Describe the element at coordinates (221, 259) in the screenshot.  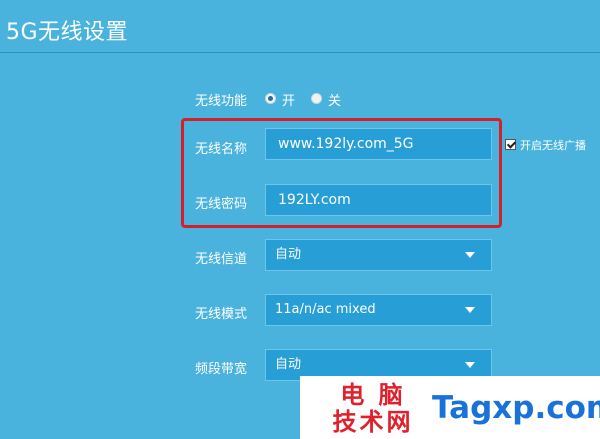
I see `channel-label: 无线信道` at that location.